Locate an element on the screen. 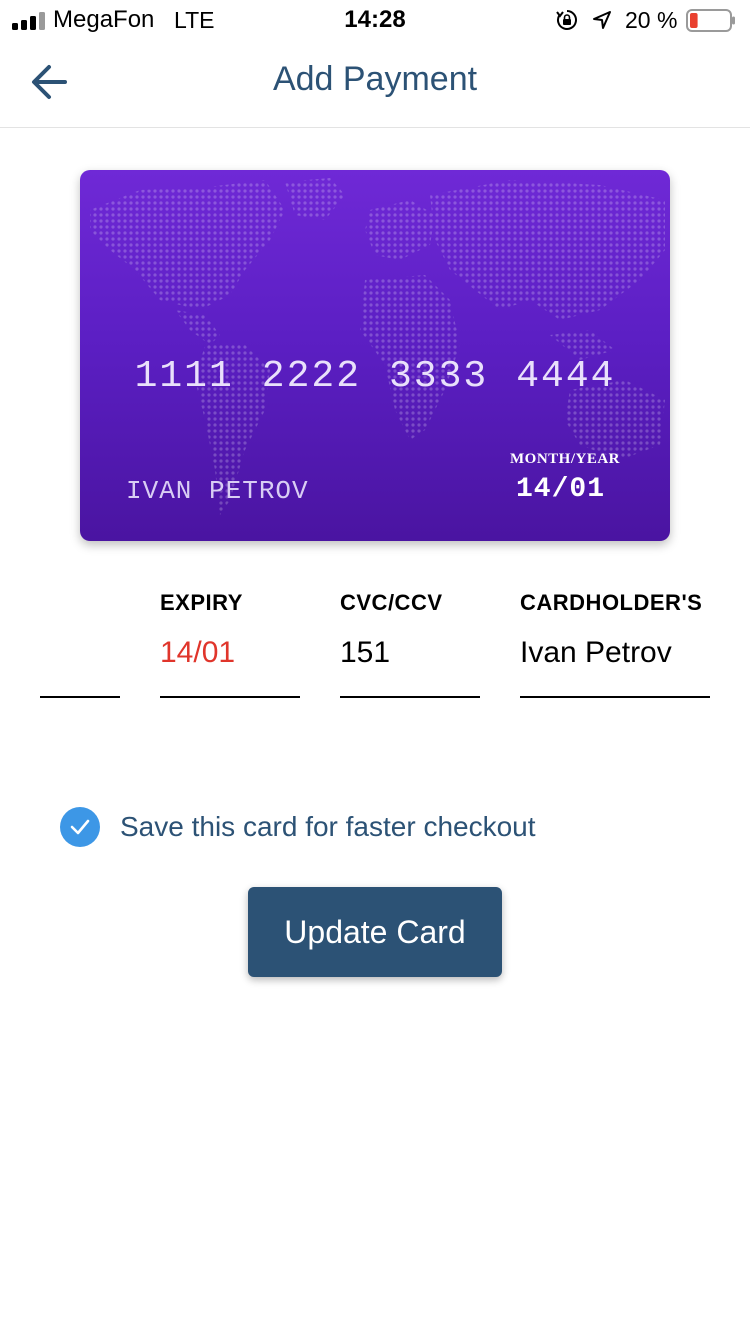 The image size is (750, 1334). network-type: LTE is located at coordinates (194, 20).